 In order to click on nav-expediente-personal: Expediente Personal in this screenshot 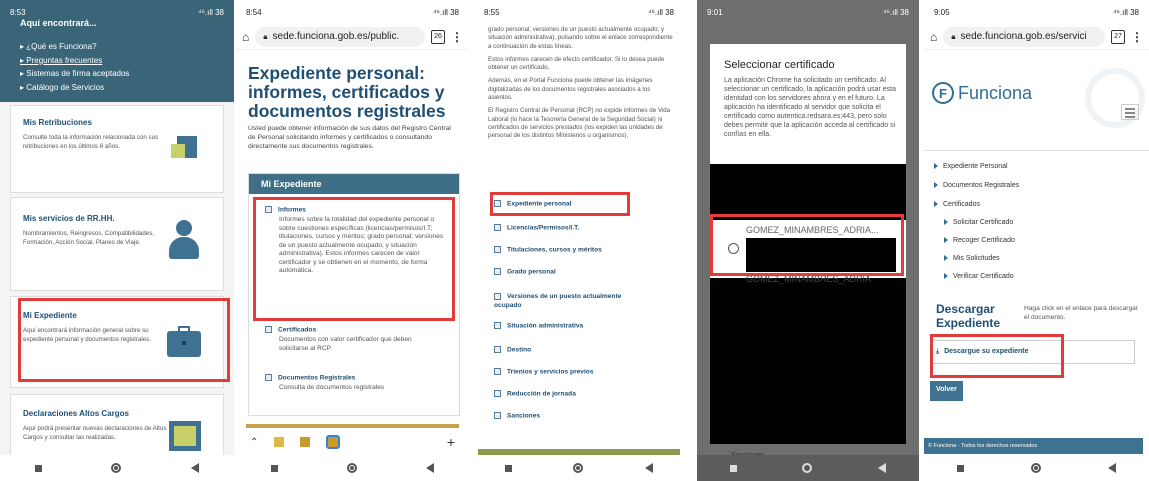, I will do `click(971, 166)`.